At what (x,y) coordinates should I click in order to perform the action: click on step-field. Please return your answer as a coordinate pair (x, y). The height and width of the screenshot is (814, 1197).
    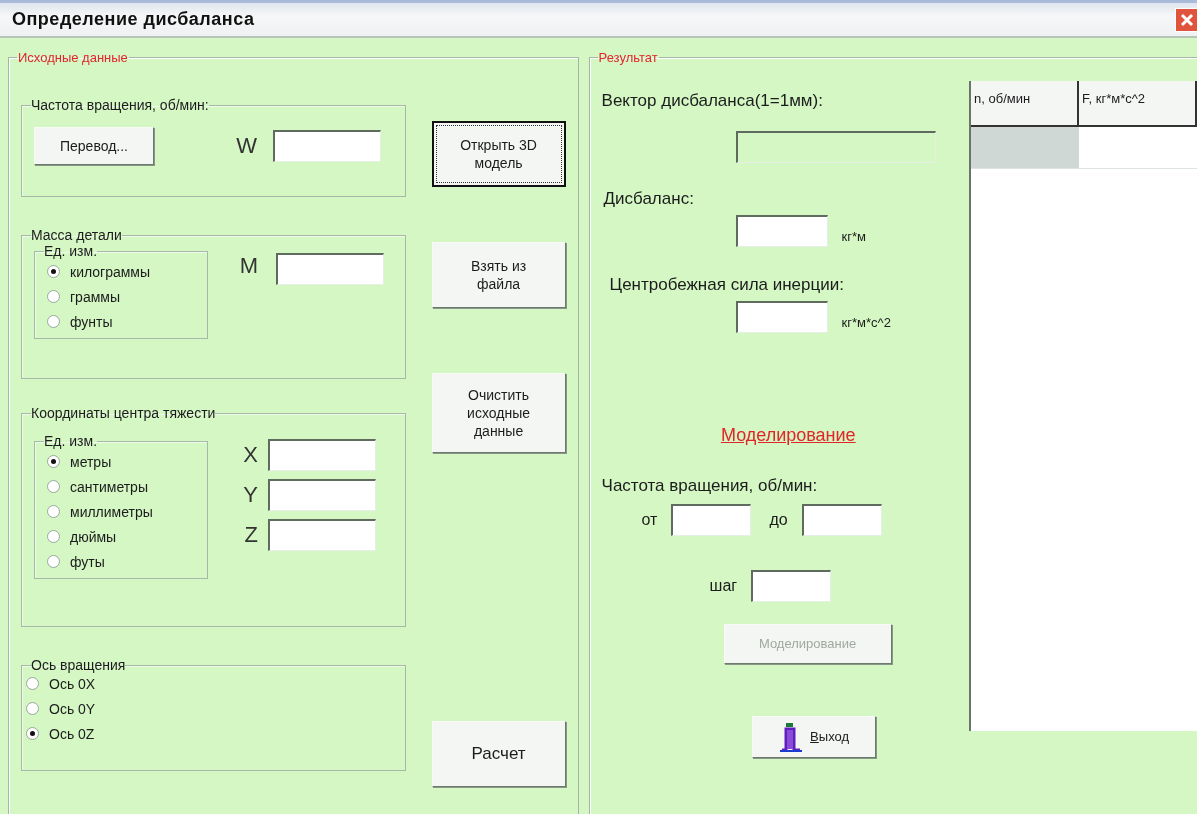
    Looking at the image, I should click on (791, 586).